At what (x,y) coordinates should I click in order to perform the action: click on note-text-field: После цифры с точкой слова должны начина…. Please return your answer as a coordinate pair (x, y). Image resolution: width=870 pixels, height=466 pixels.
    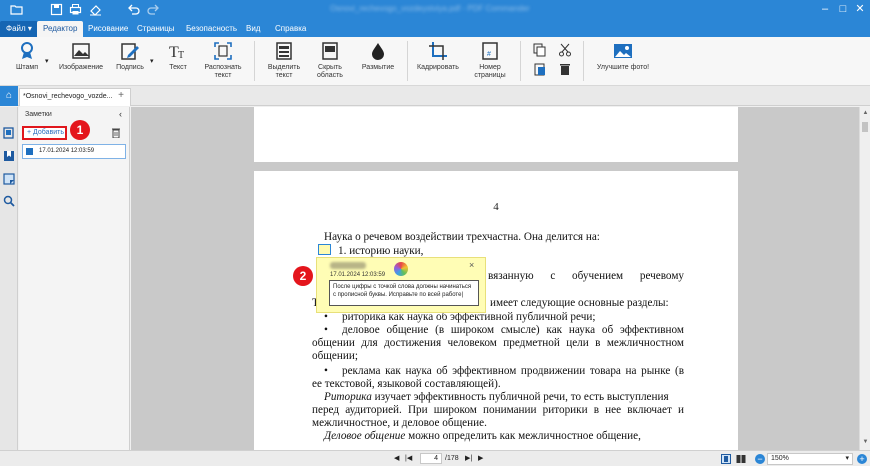
    Looking at the image, I should click on (404, 293).